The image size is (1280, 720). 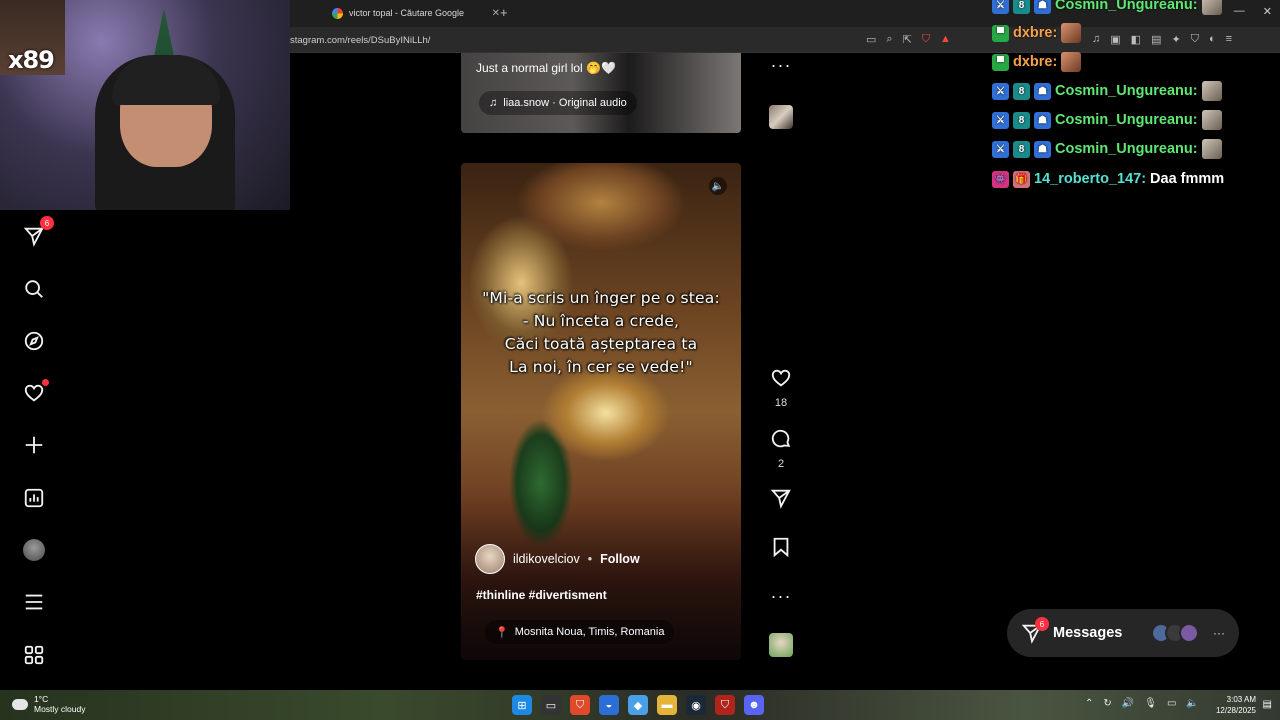 What do you see at coordinates (558, 103) in the screenshot?
I see `audio-pill: ♫ liaa.snow · Original audio` at bounding box center [558, 103].